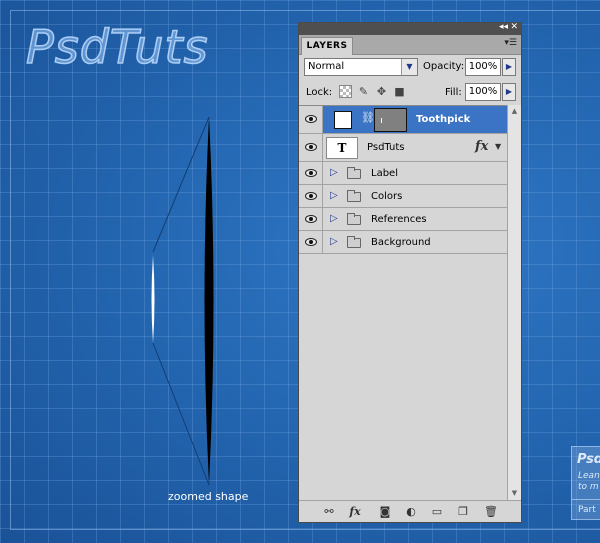 The height and width of the screenshot is (543, 600). What do you see at coordinates (444, 66) in the screenshot?
I see `opacity-label: Opacity:` at bounding box center [444, 66].